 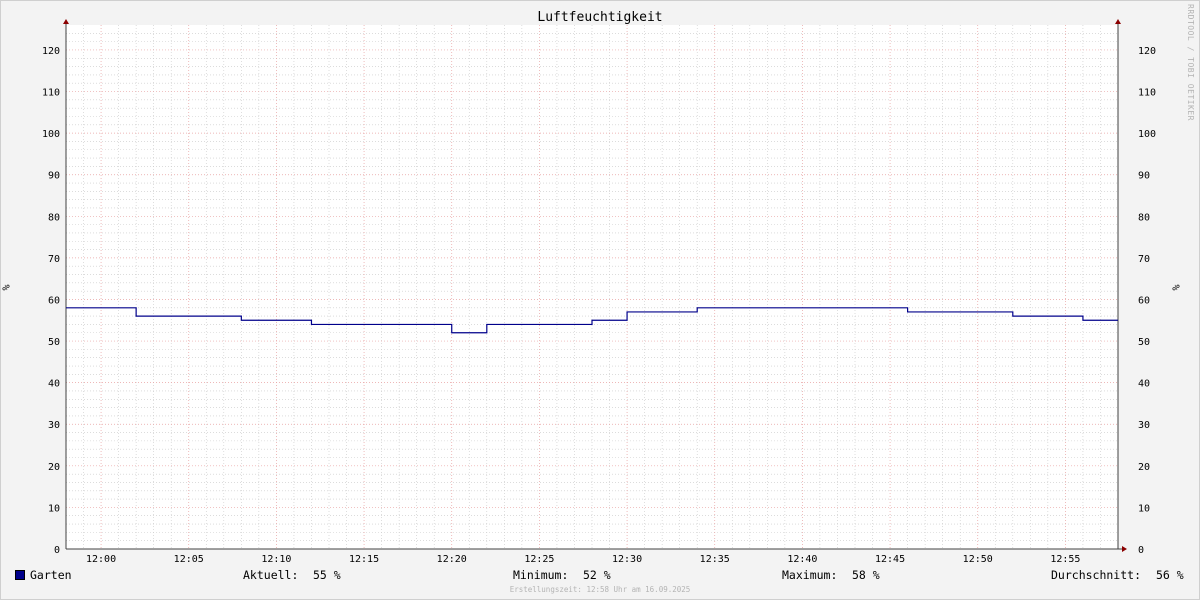 I want to click on x-tick-label: 12:05, so click(x=189, y=559).